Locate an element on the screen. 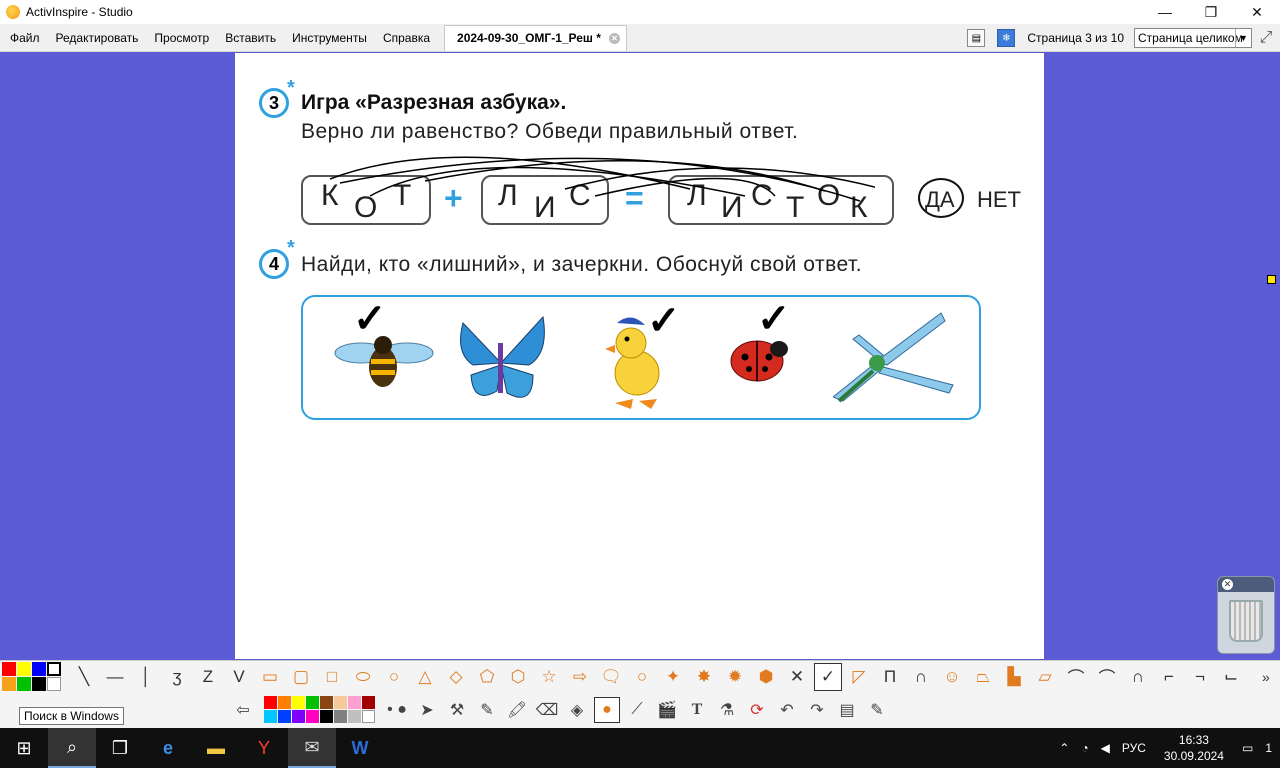 The image size is (1280, 768). eraser-icon: ⌫ is located at coordinates (547, 710).